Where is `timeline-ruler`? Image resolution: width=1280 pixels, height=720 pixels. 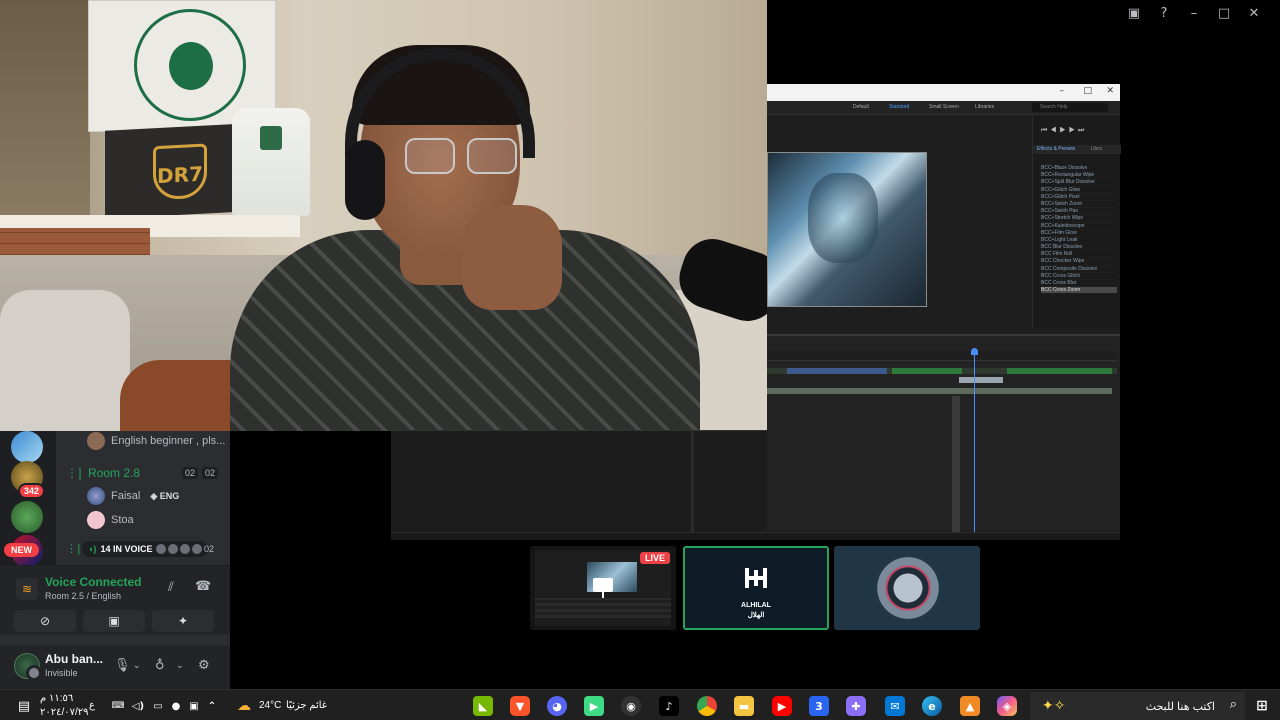
timeline-ruler is located at coordinates (942, 356).